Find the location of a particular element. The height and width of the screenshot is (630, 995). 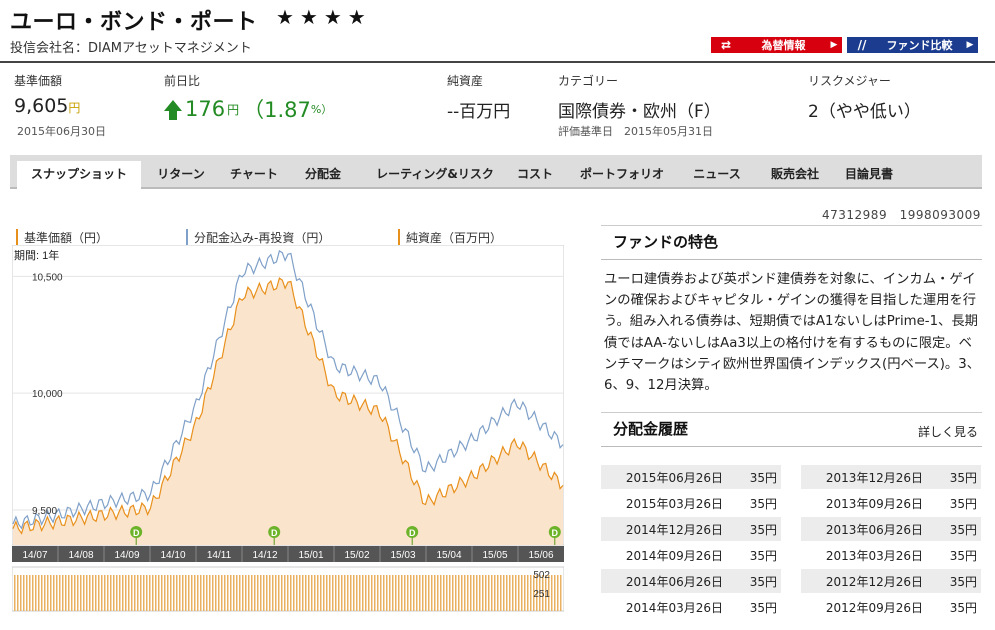

tab-rating-risk: レーティング&リスク is located at coordinates (435, 176).